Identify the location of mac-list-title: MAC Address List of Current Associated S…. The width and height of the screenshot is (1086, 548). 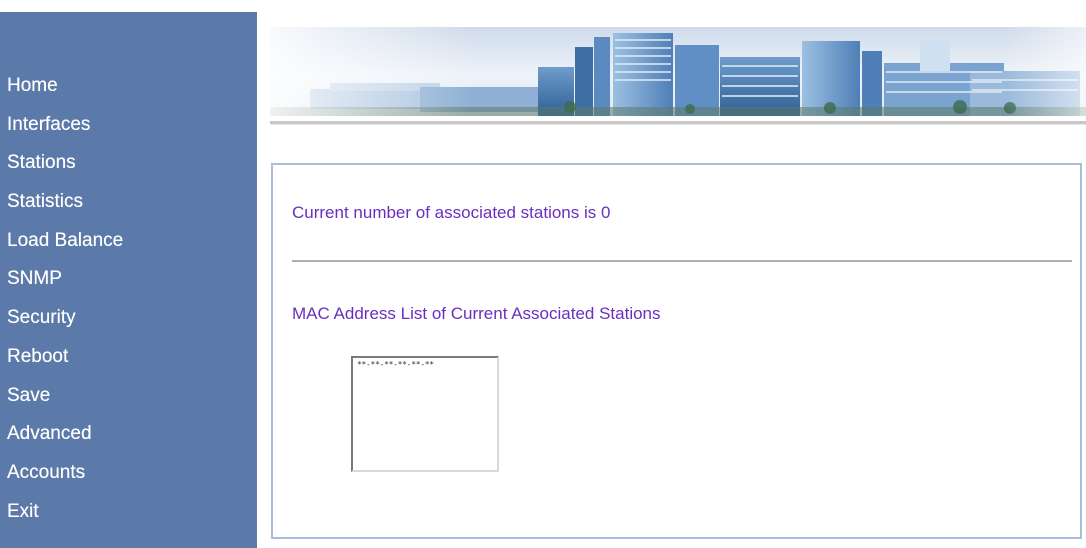
(476, 313).